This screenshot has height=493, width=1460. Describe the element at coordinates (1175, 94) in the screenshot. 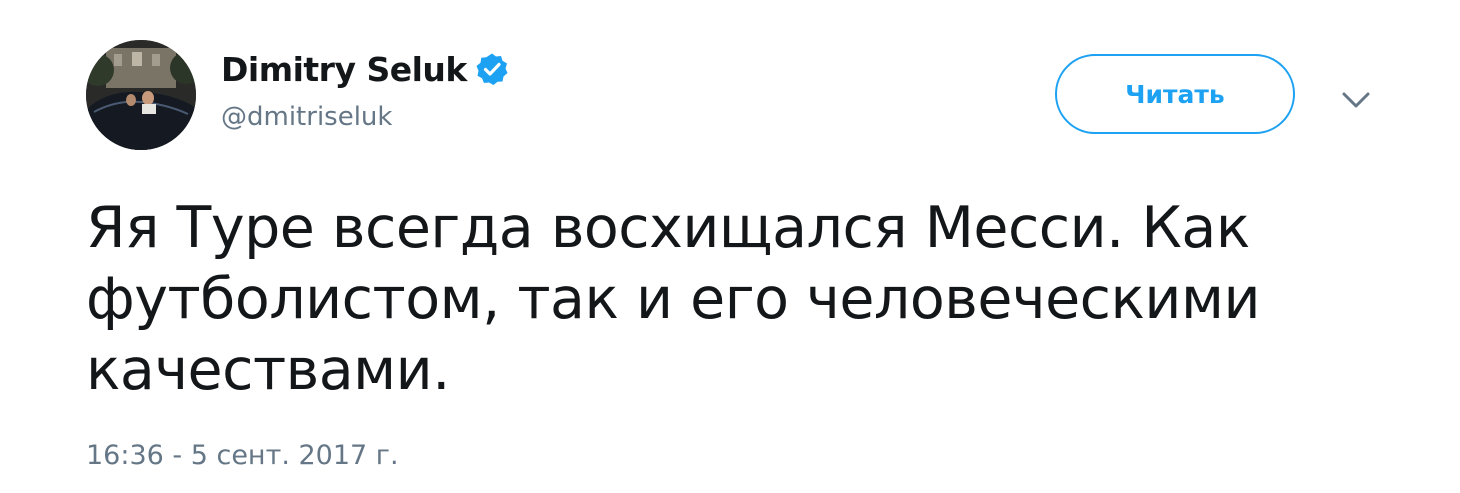

I see `follow-button: Читать` at that location.